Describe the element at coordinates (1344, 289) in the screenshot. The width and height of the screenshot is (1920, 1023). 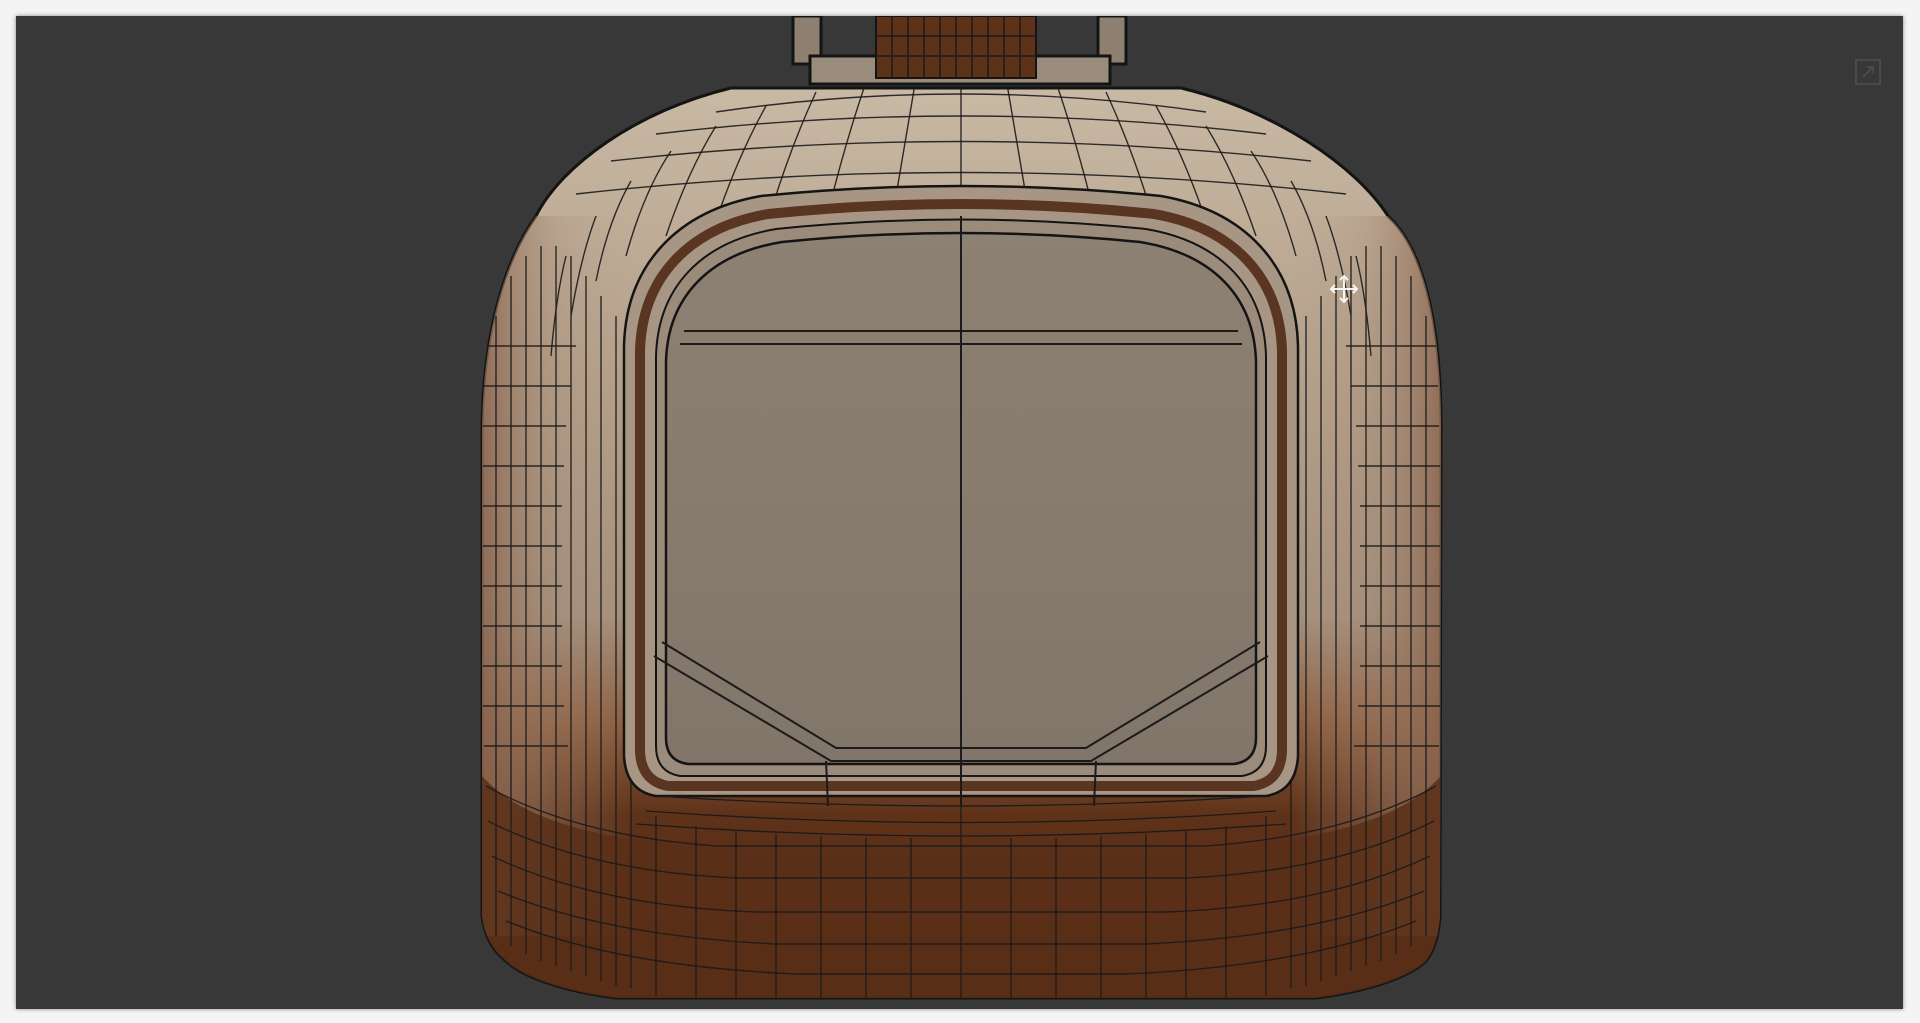
I see `move-cursor-icon` at that location.